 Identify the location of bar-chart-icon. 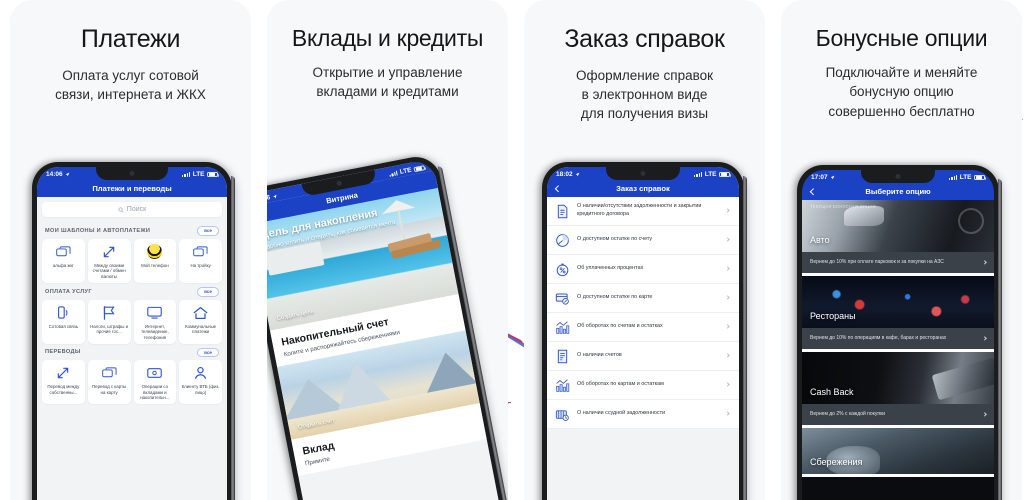
(562, 385).